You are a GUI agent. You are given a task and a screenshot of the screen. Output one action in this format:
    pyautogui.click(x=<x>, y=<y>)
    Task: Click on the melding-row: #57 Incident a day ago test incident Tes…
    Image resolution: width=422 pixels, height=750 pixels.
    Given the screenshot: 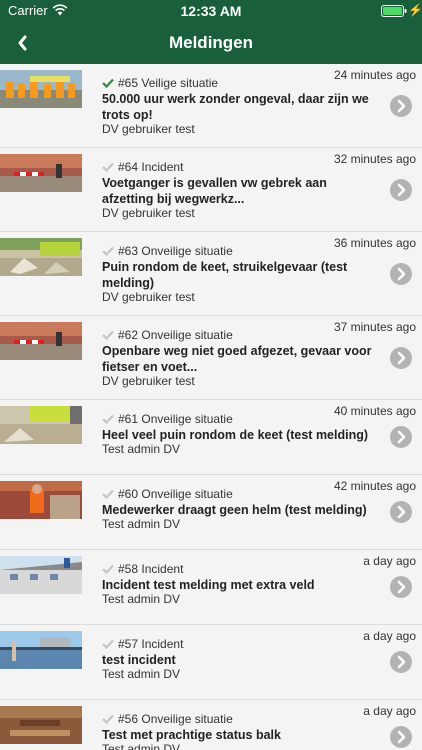 What is the action you would take?
    pyautogui.click(x=211, y=662)
    